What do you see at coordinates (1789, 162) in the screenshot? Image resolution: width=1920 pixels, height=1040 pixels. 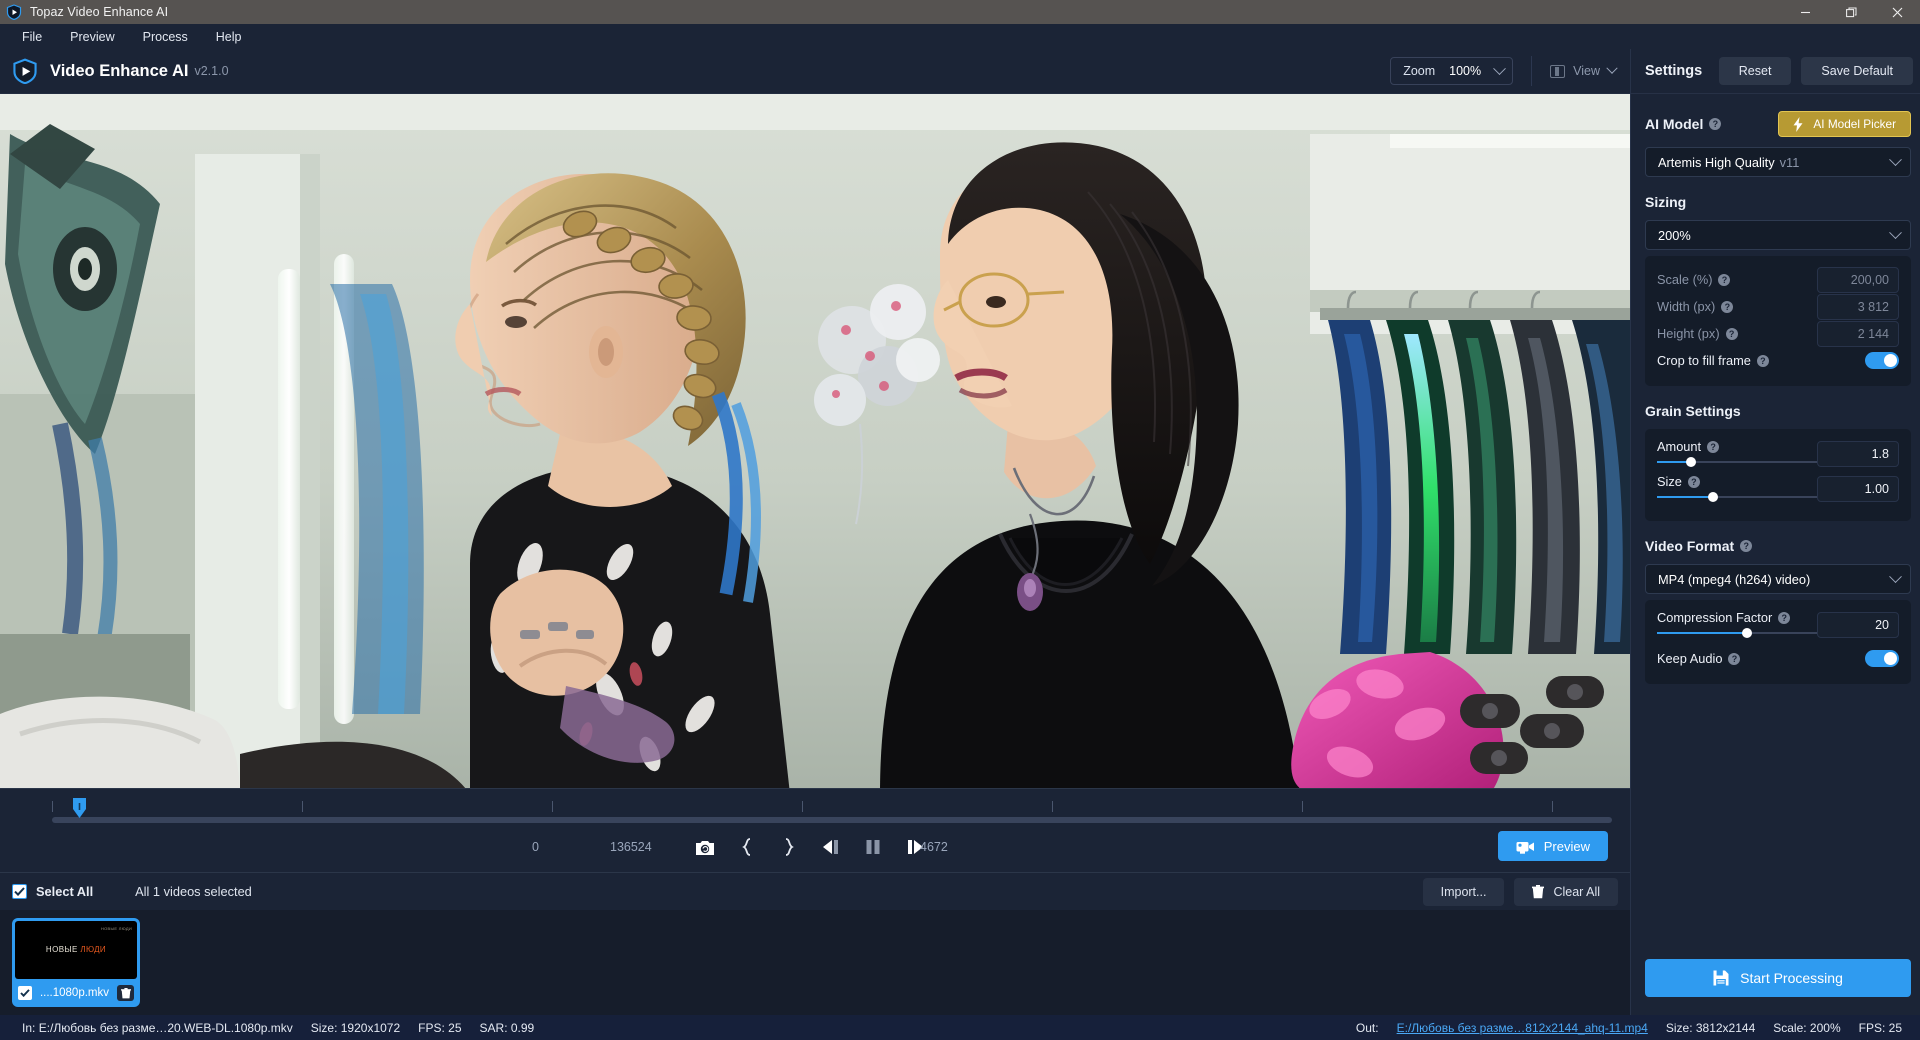 I see `ai-model-version: v11` at bounding box center [1789, 162].